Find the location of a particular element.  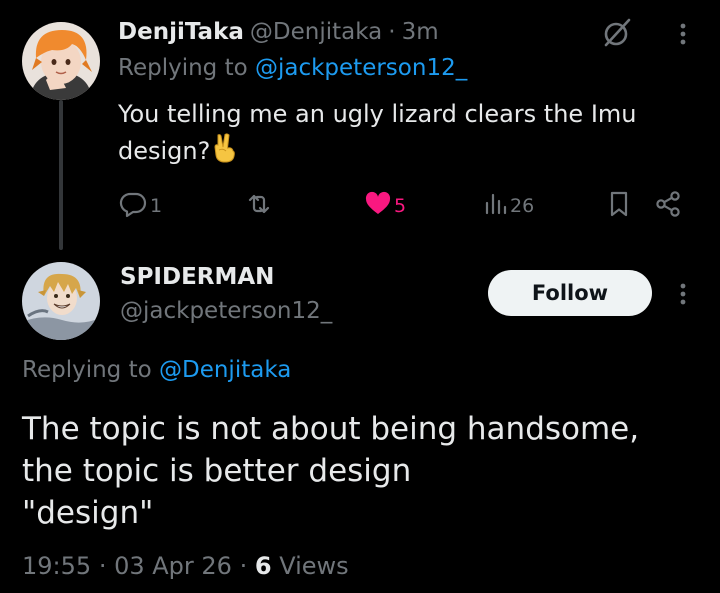

replying-to-line: Replying to @Denjitaka is located at coordinates (156, 370).